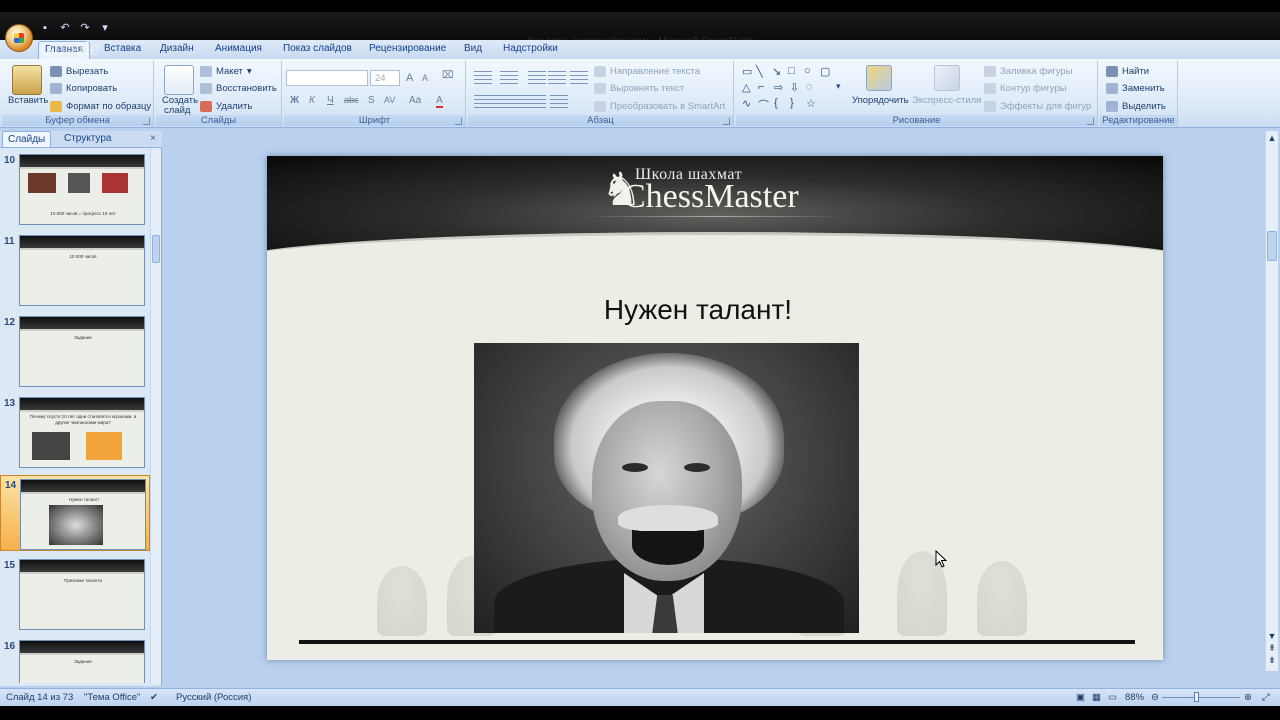 This screenshot has width=1280, height=720. What do you see at coordinates (1025, 88) in the screenshot?
I see `shape-outline-button: Контур фигуры` at bounding box center [1025, 88].